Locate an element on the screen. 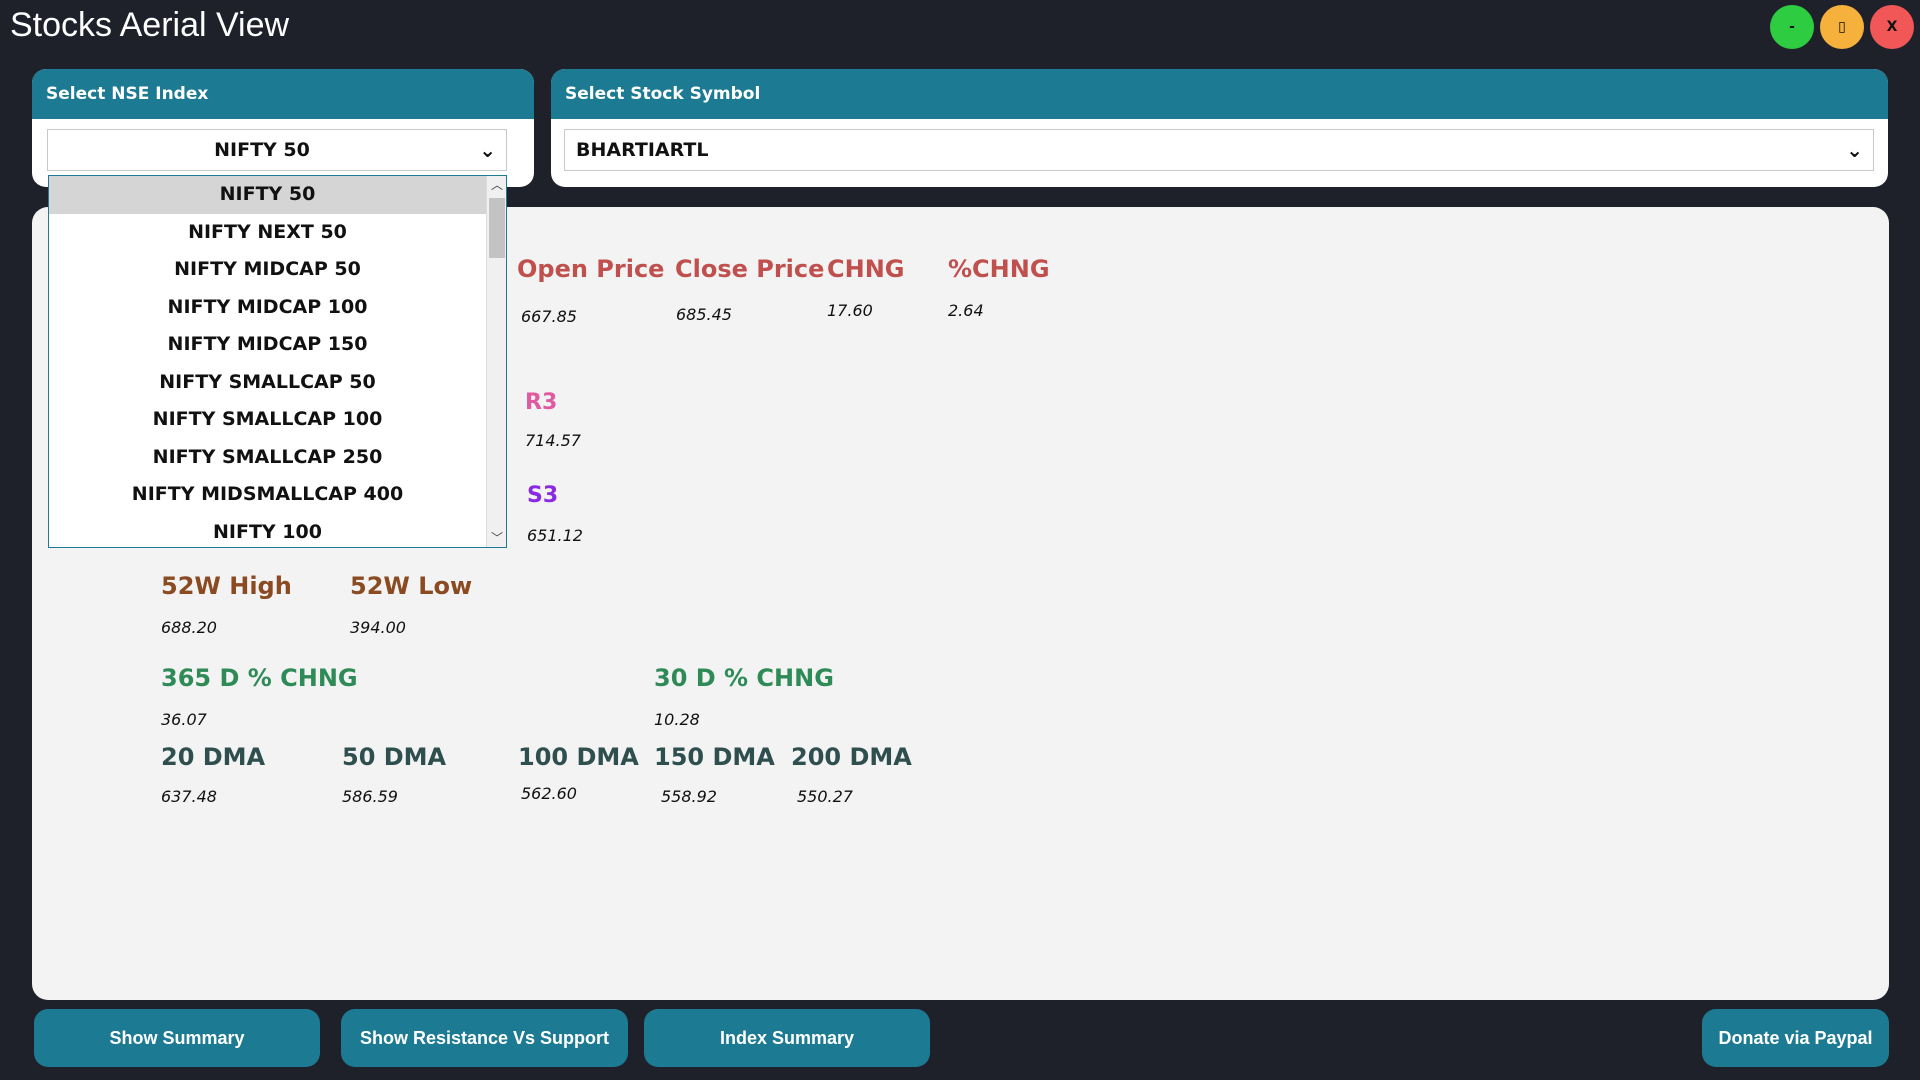 The image size is (1920, 1080). index-select-value: NIFTY 50 is located at coordinates (262, 150).